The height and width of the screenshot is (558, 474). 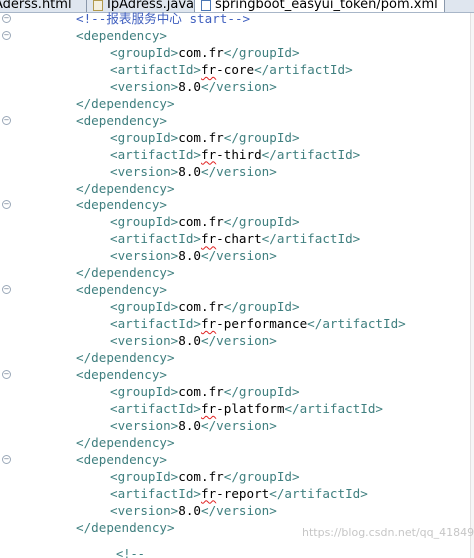 I want to click on artifactid-value-suffix: -chart, so click(x=239, y=239).